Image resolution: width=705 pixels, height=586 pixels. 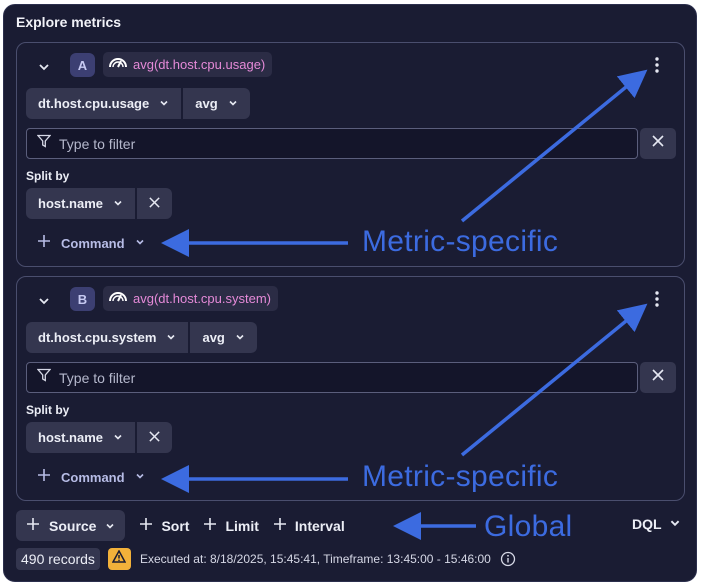 What do you see at coordinates (94, 103) in the screenshot?
I see `metric-select-label: dt.host.cpu.usage` at bounding box center [94, 103].